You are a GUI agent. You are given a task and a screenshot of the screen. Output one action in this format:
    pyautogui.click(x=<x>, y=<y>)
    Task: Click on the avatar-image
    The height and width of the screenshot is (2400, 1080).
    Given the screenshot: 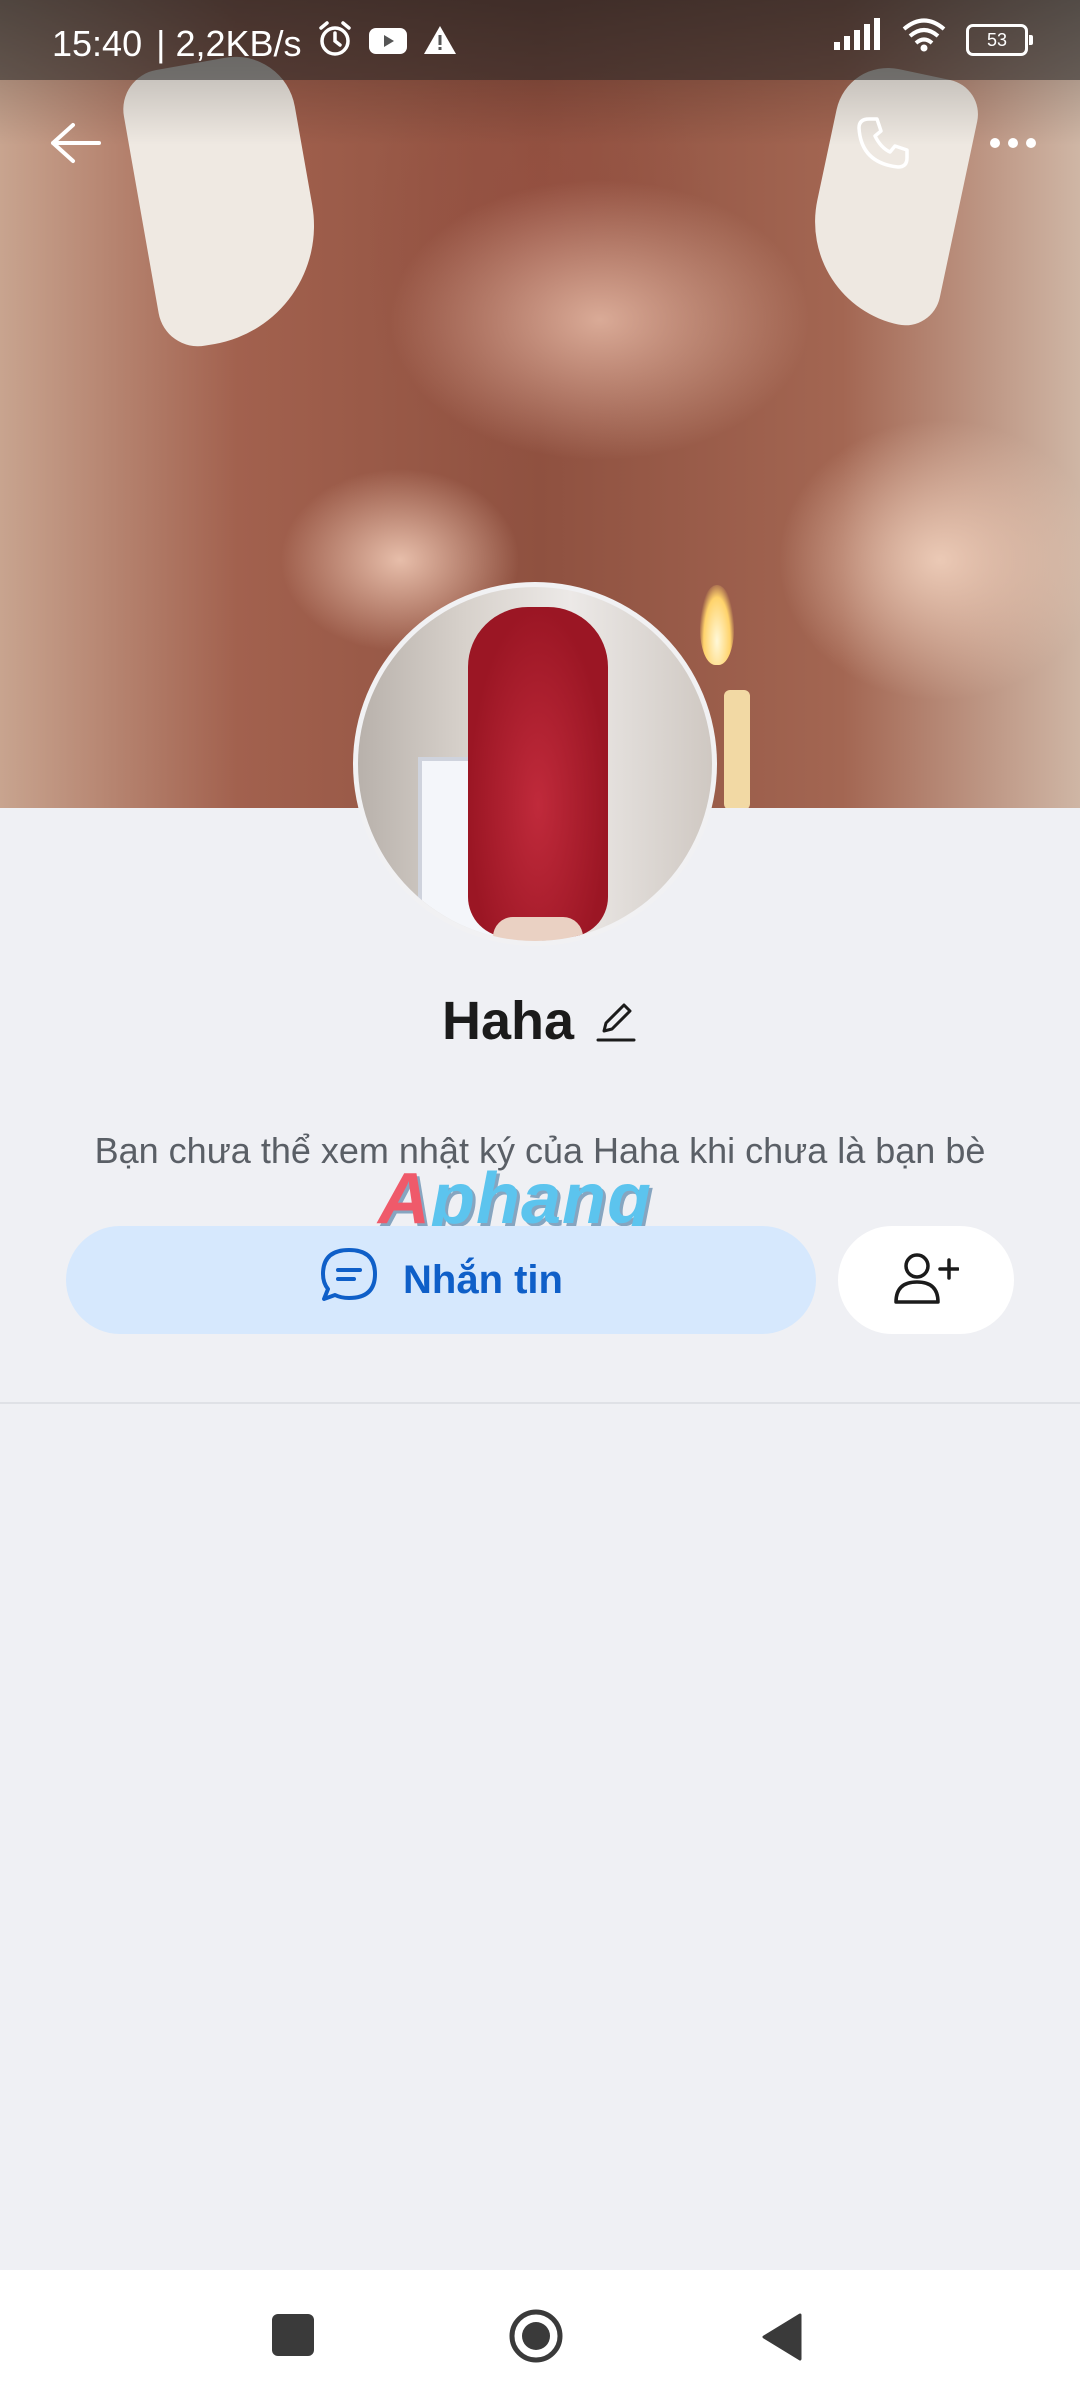 What is the action you would take?
    pyautogui.click(x=535, y=764)
    